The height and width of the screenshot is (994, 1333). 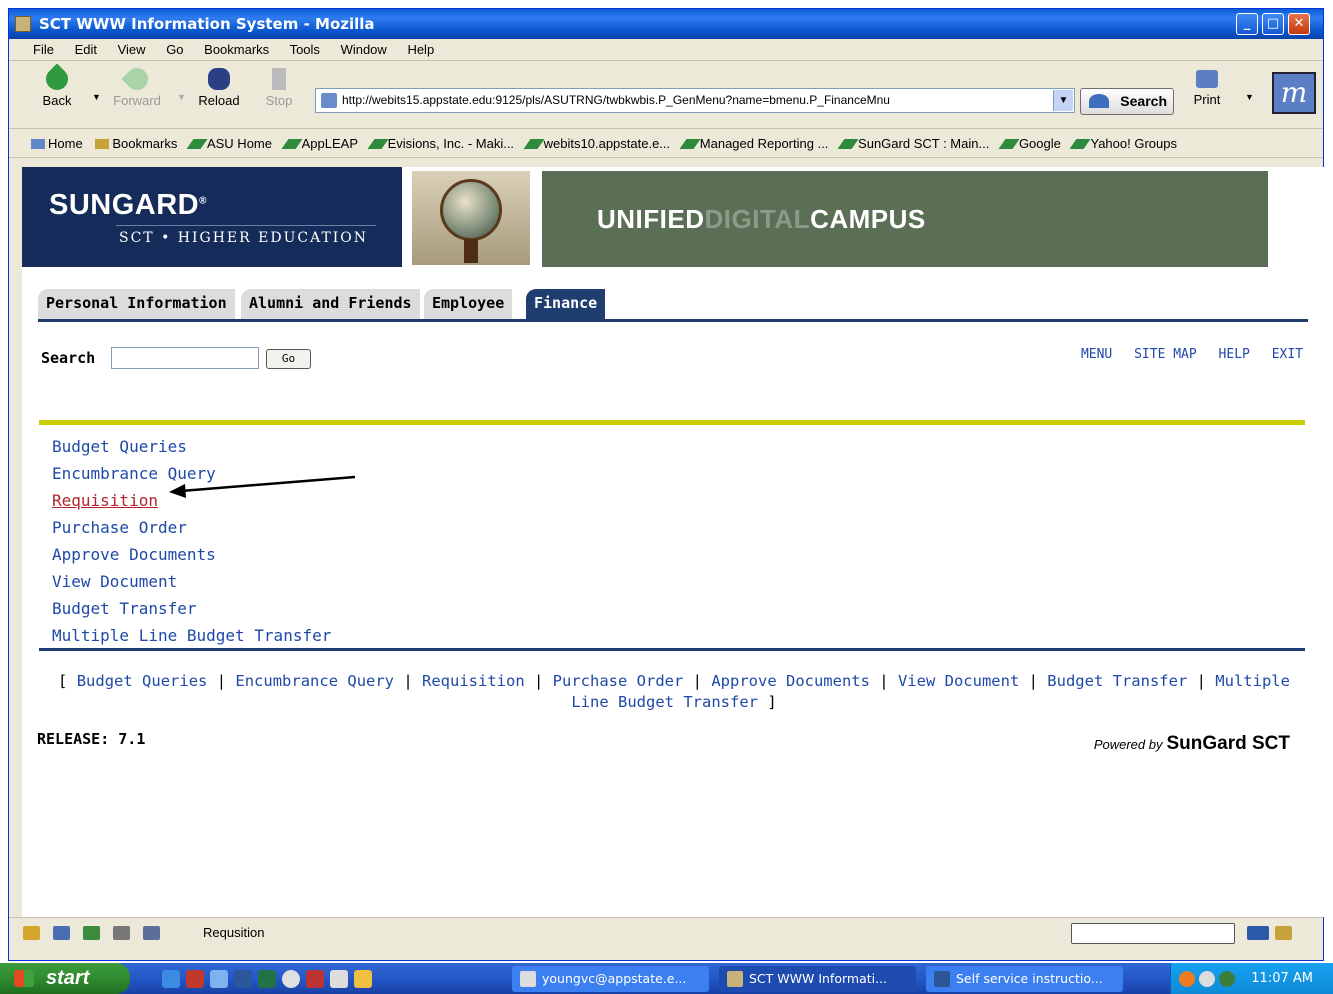 What do you see at coordinates (473, 681) in the screenshot?
I see `footer-link-requisition: Requisition` at bounding box center [473, 681].